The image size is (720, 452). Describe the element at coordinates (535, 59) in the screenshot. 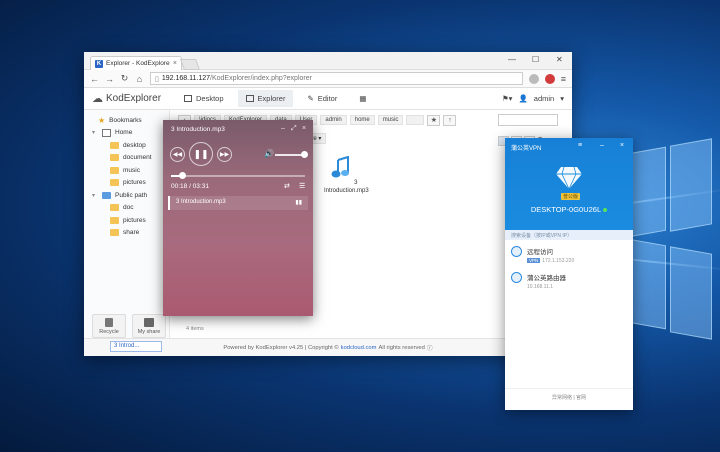

I see `maximize-button: ☐` at that location.